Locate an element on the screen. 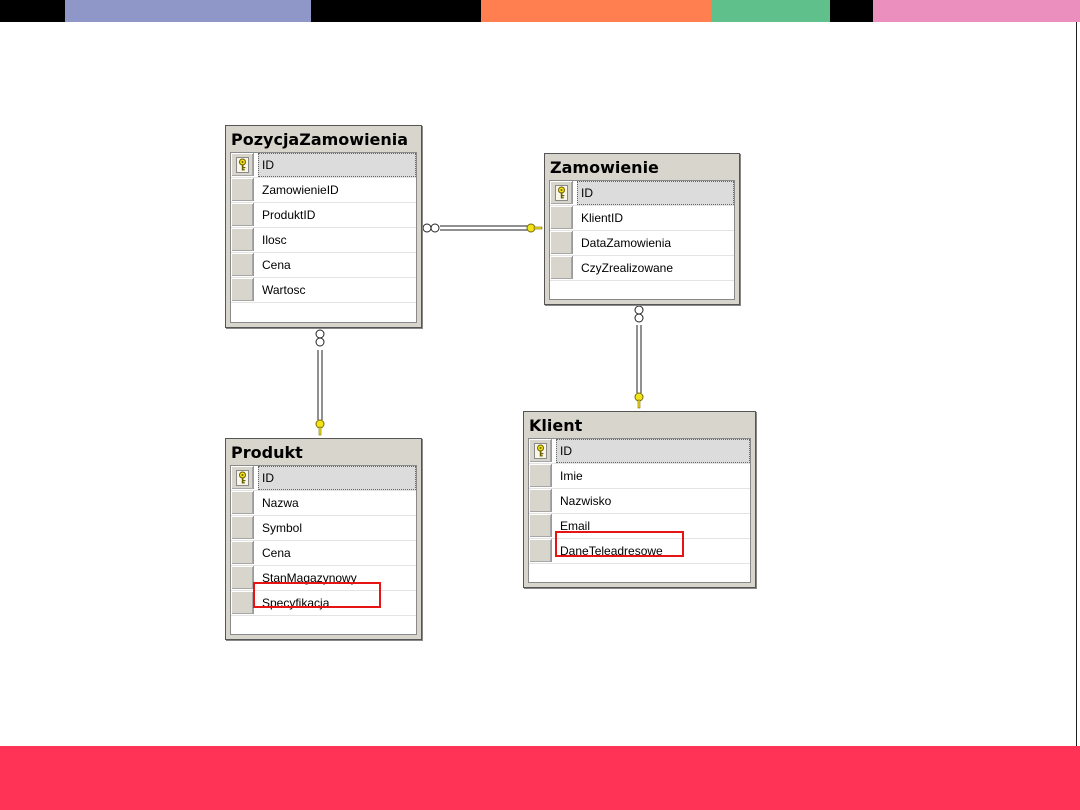  column-list: ID KlientID DataZamowienia CzyZrealizowane is located at coordinates (642, 240).